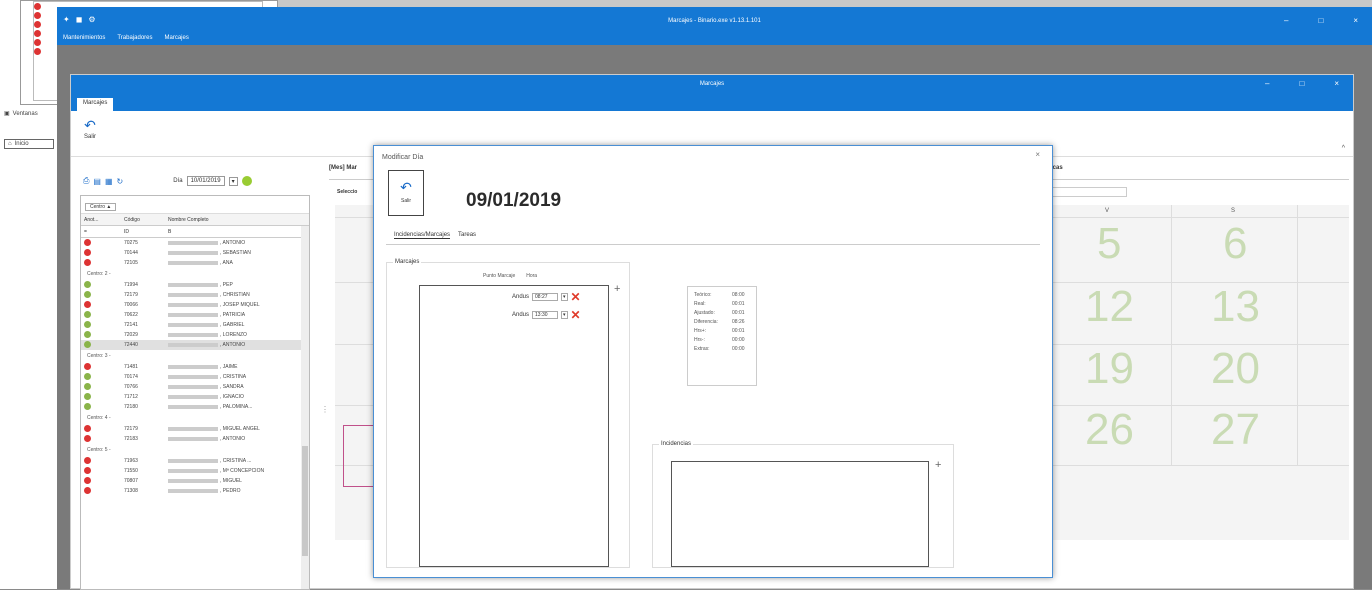 Image resolution: width=1372 pixels, height=590 pixels. Describe the element at coordinates (90, 128) in the screenshot. I see `salir-button: ↶ Salir` at that location.